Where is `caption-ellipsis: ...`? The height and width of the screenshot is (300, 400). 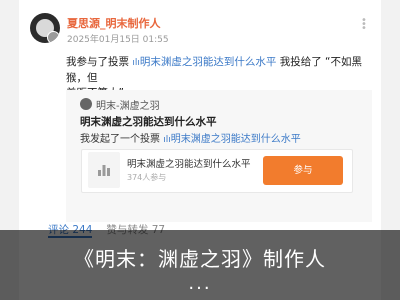
caption-ellipsis: ... is located at coordinates (200, 283).